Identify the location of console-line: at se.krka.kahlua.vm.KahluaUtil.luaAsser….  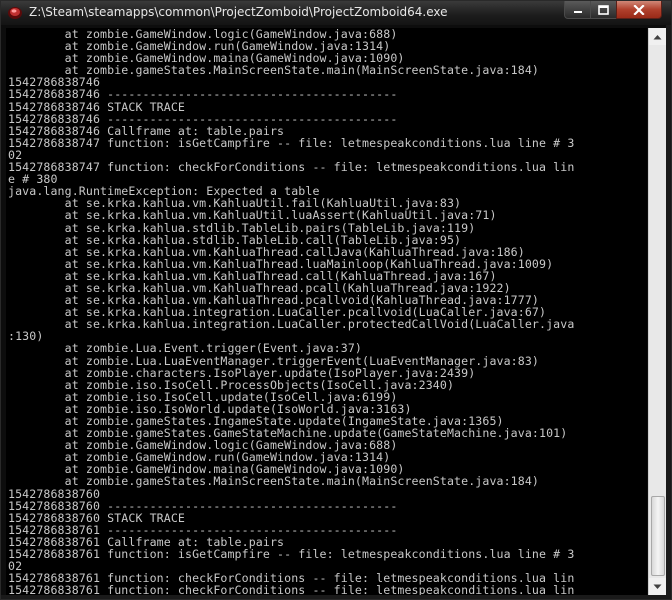
(252, 215).